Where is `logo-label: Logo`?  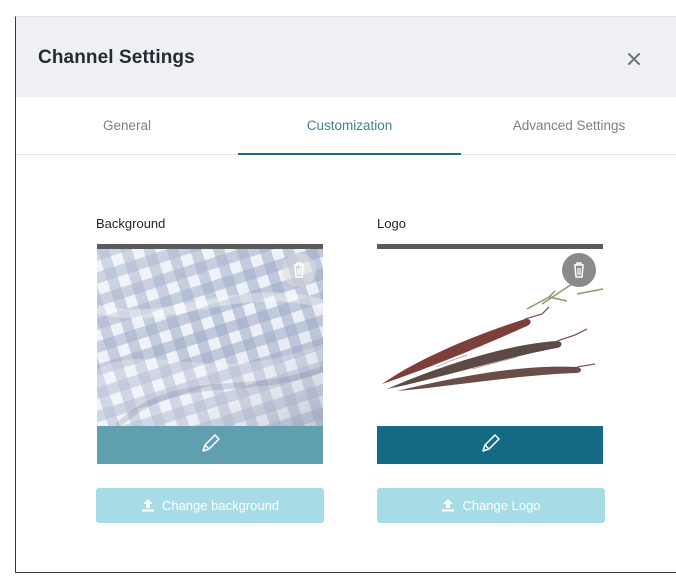
logo-label: Logo is located at coordinates (391, 223).